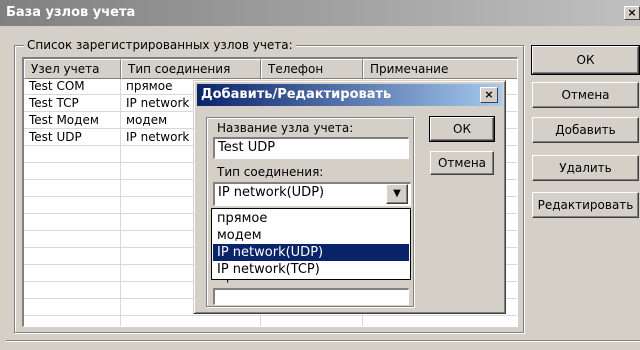  What do you see at coordinates (71, 12) in the screenshot?
I see `main-window-title: База узлов учета` at bounding box center [71, 12].